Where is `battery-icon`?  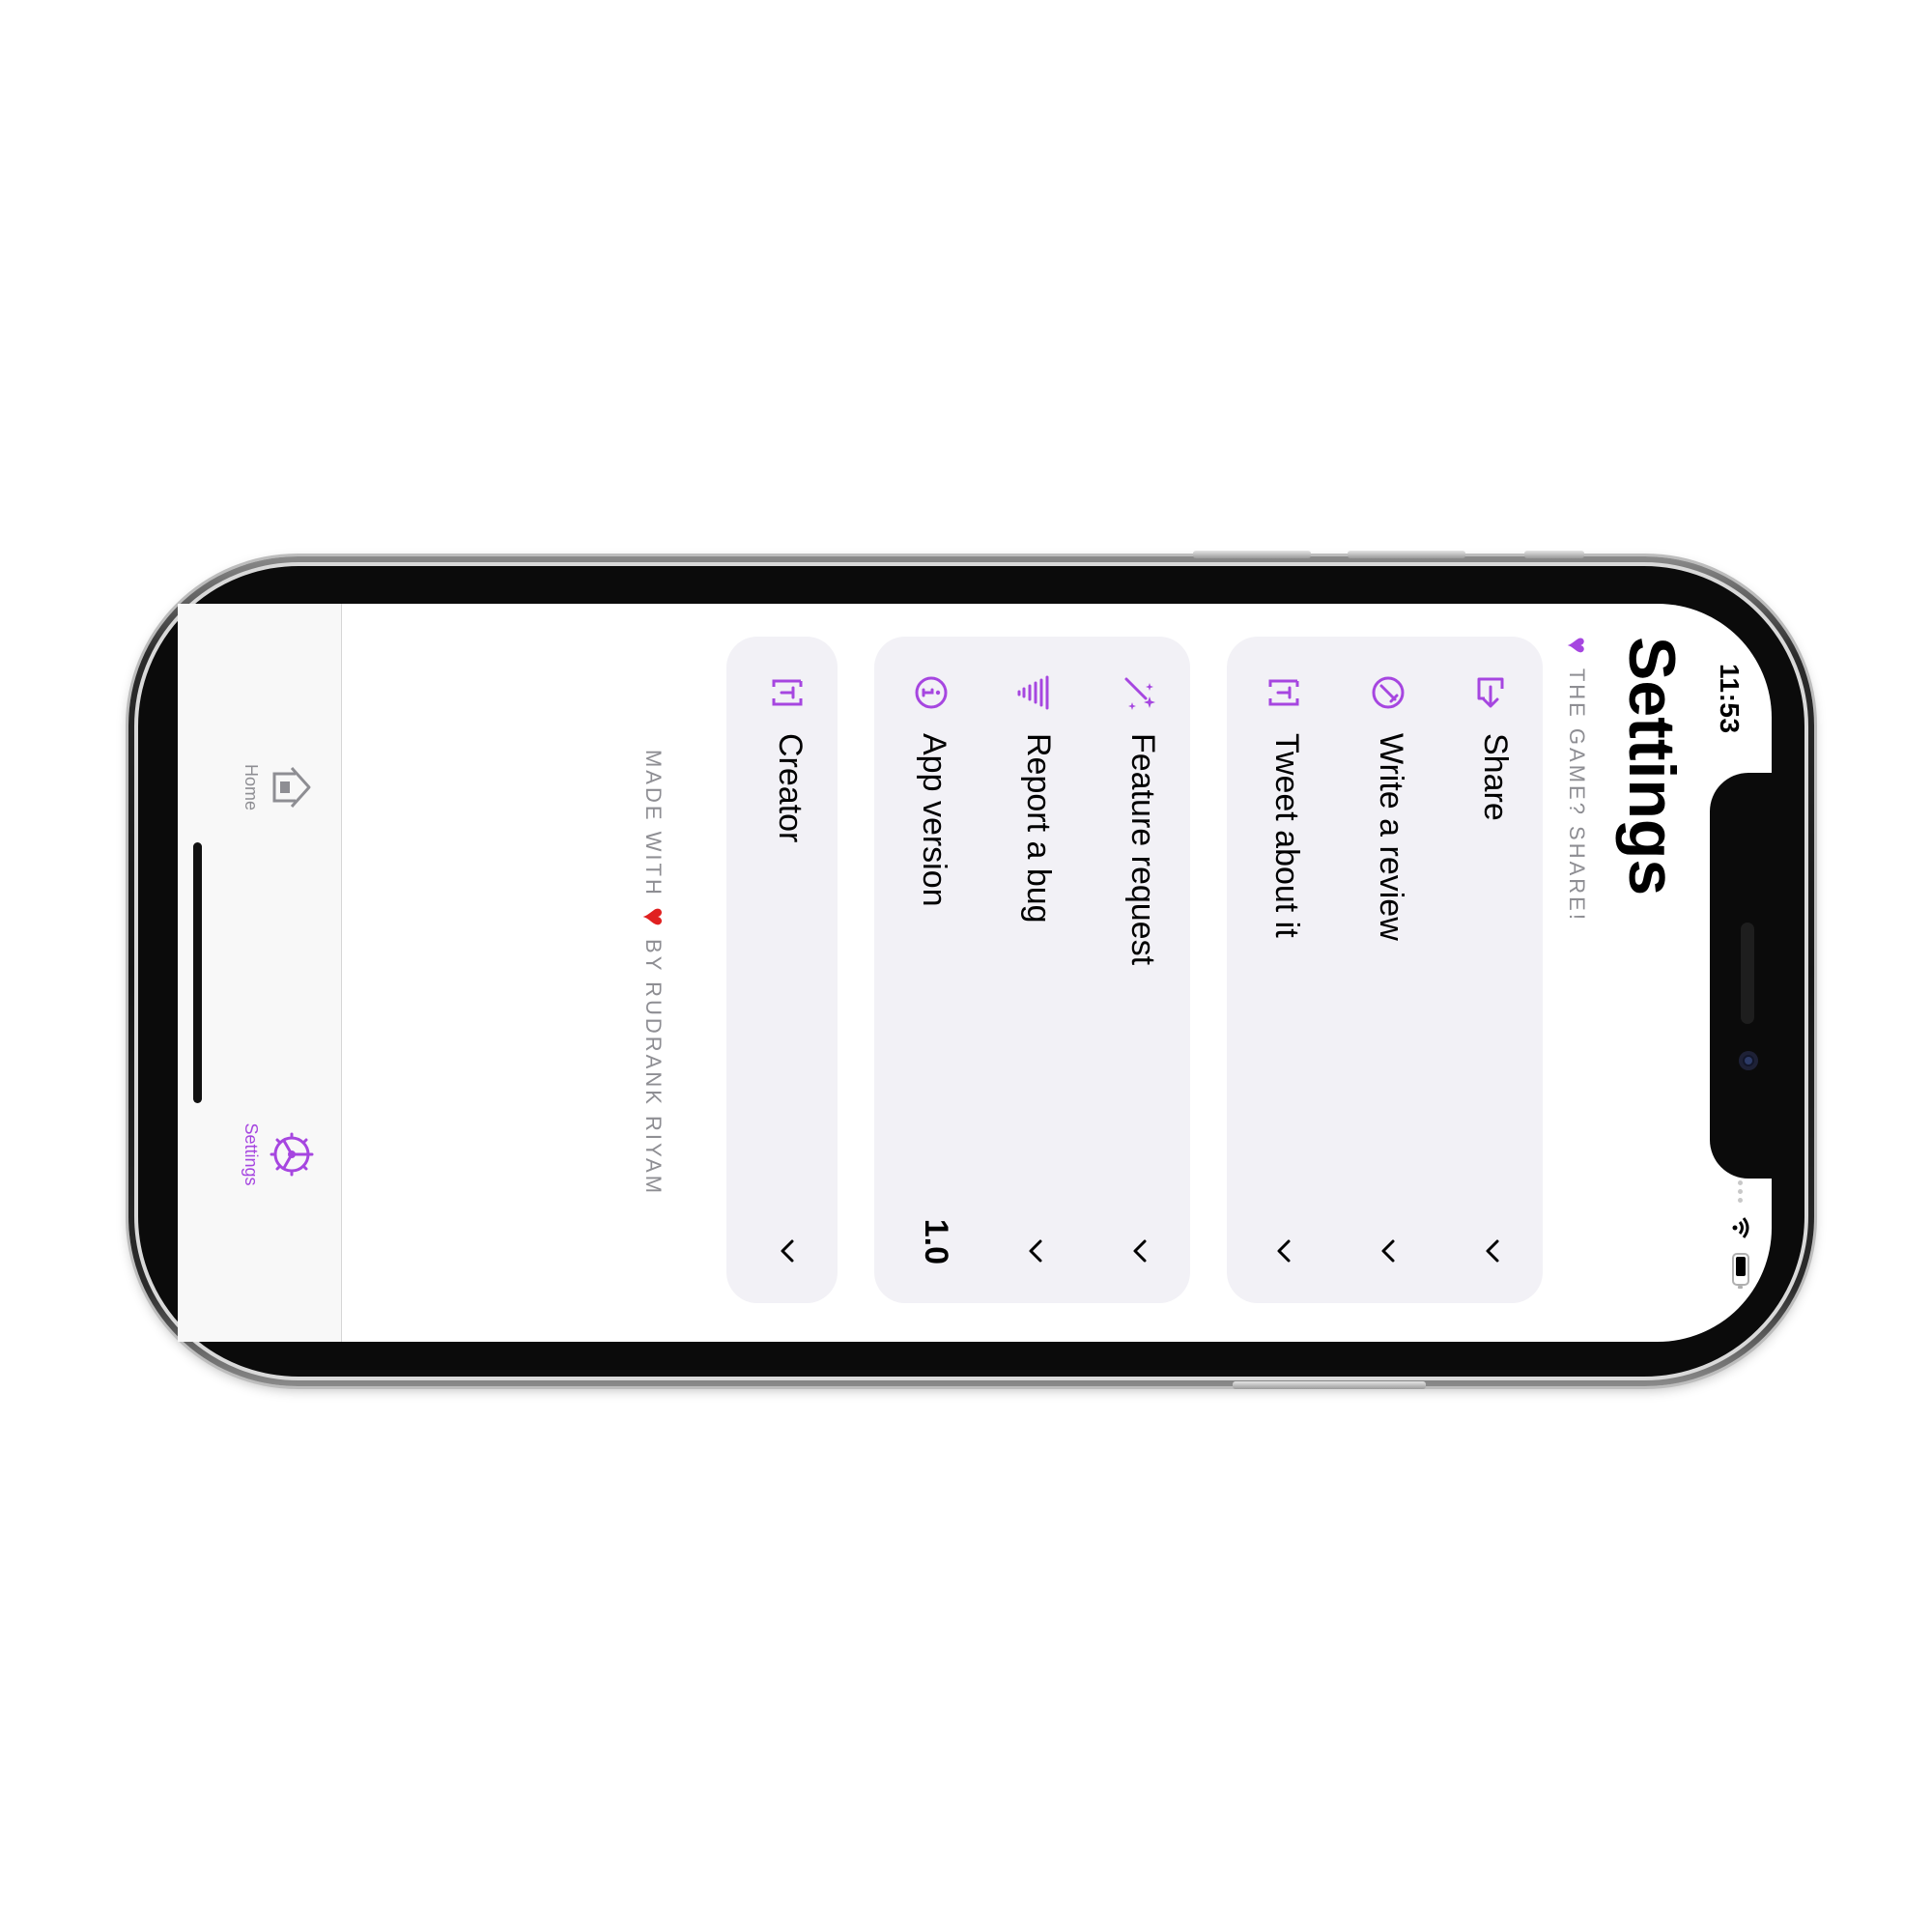 battery-icon is located at coordinates (1740, 1269).